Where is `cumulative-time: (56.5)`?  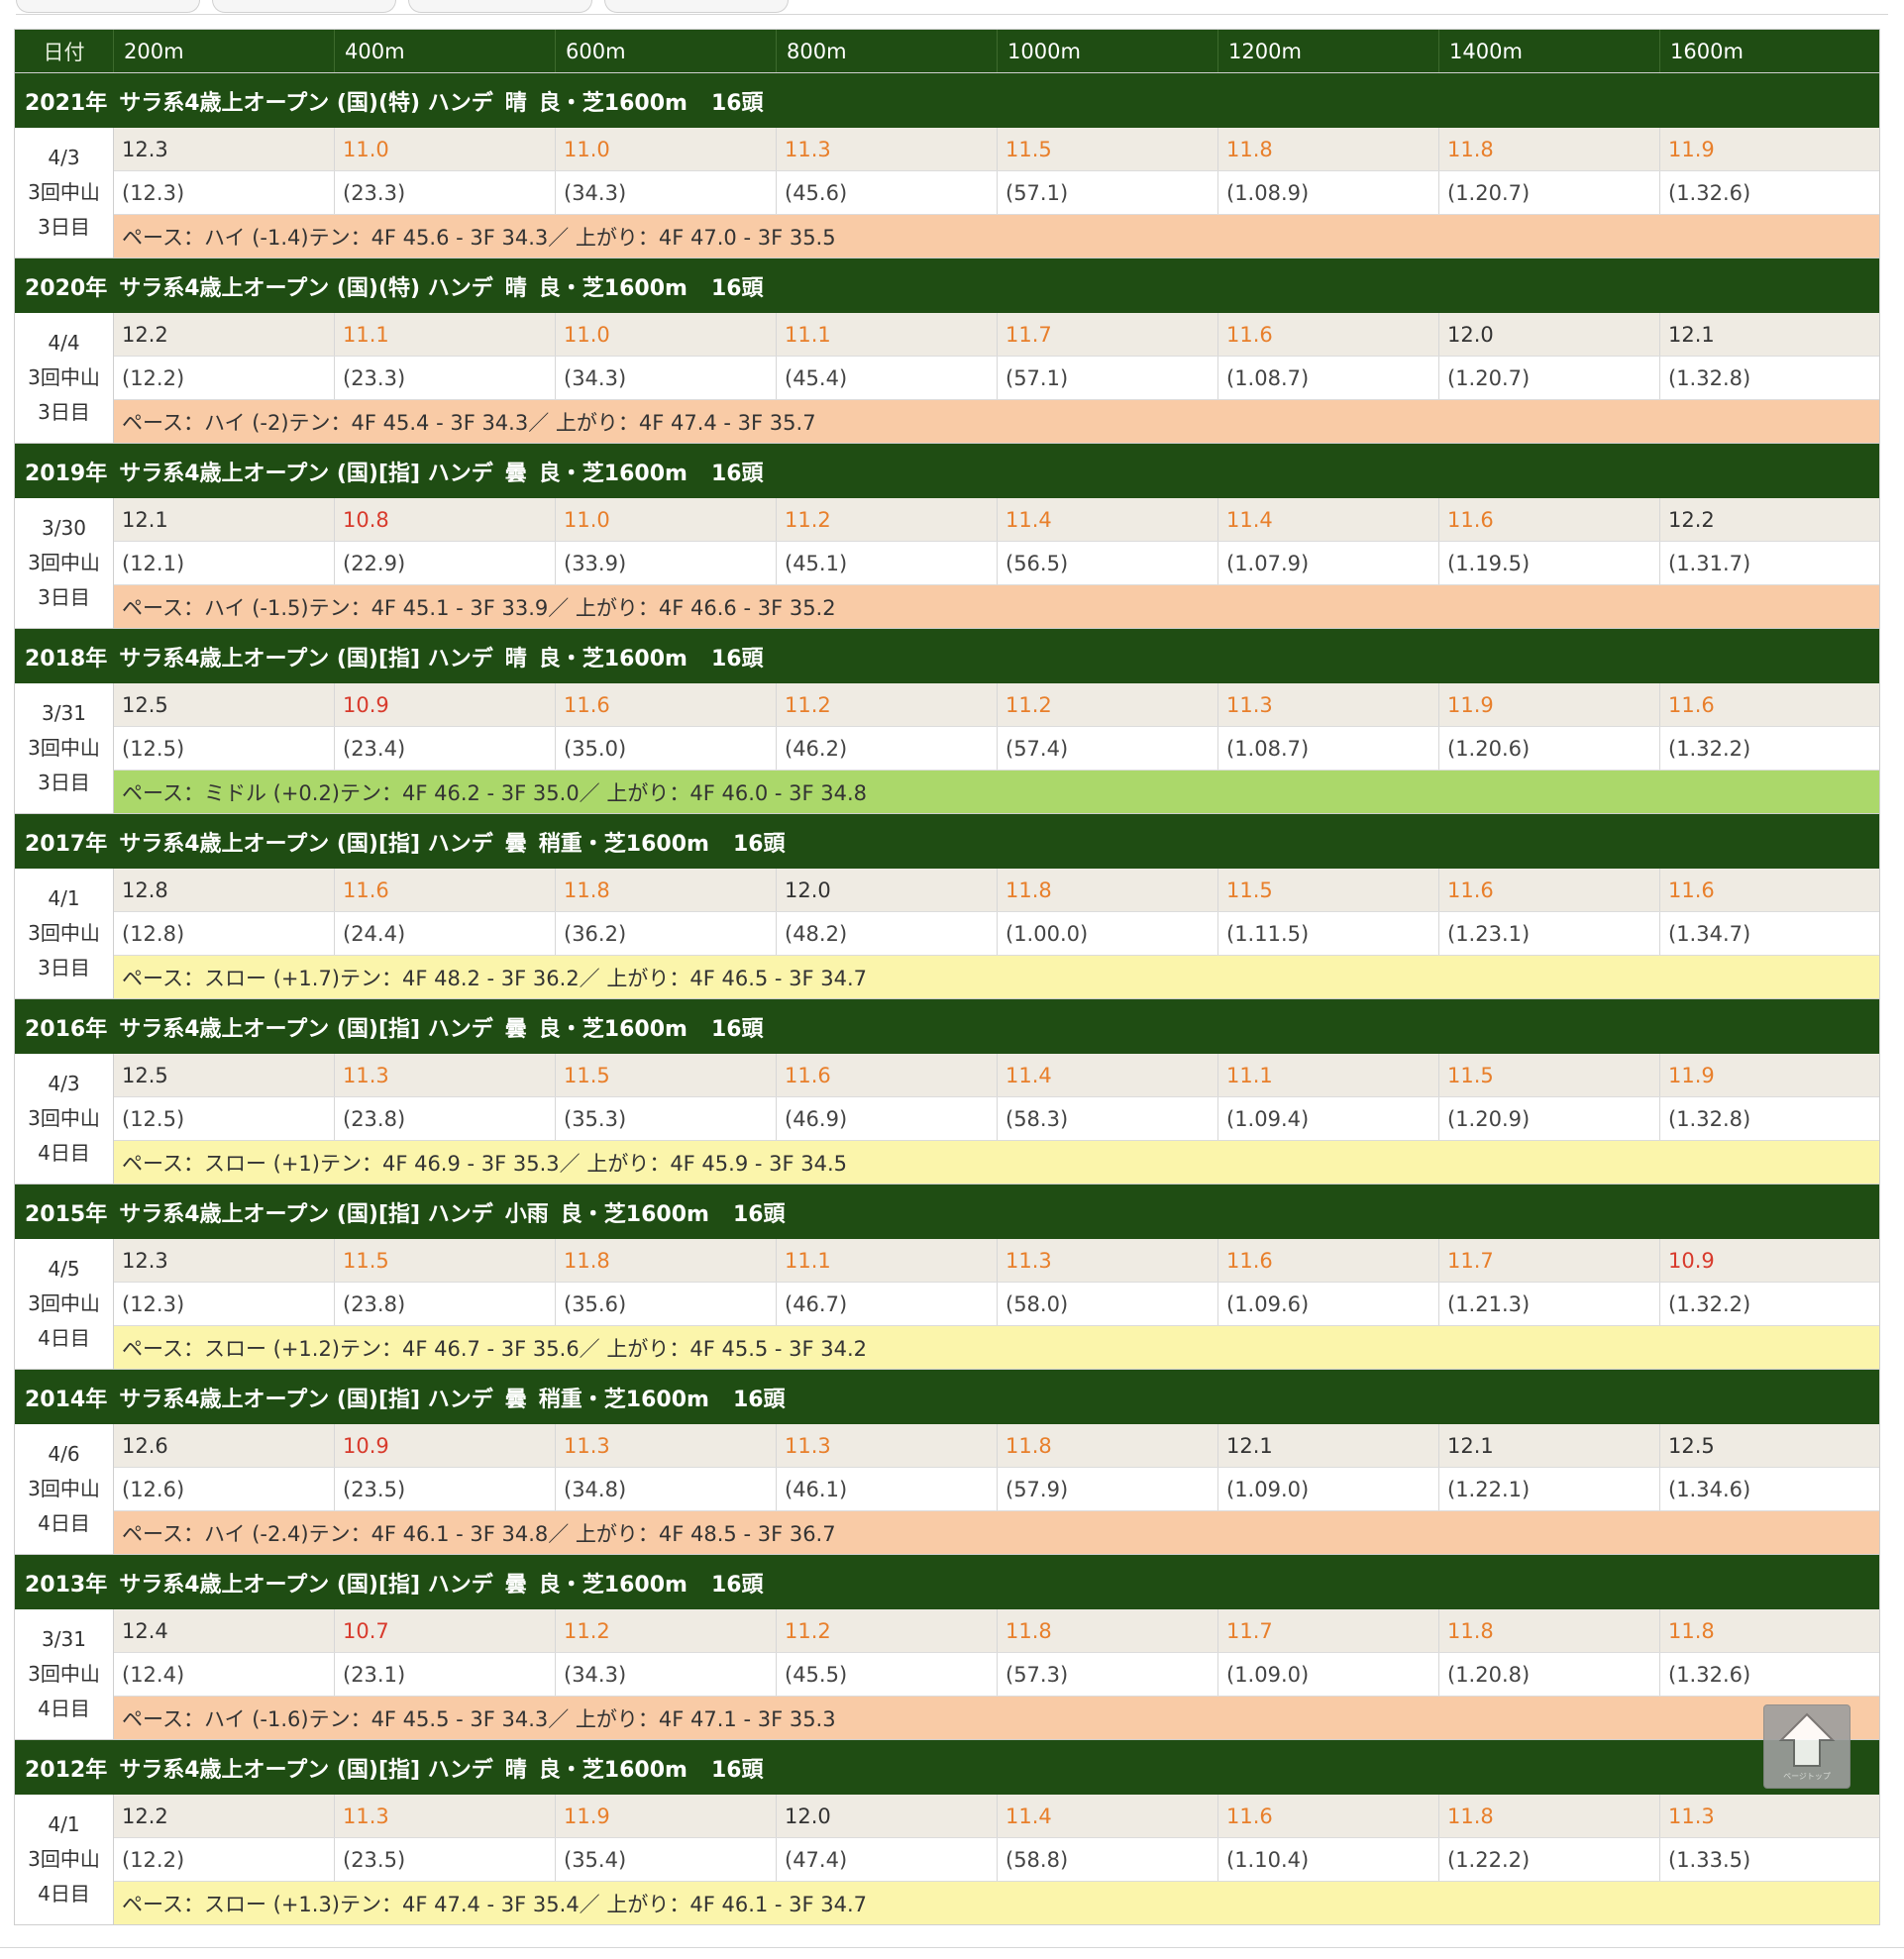
cumulative-time: (56.5) is located at coordinates (1108, 563).